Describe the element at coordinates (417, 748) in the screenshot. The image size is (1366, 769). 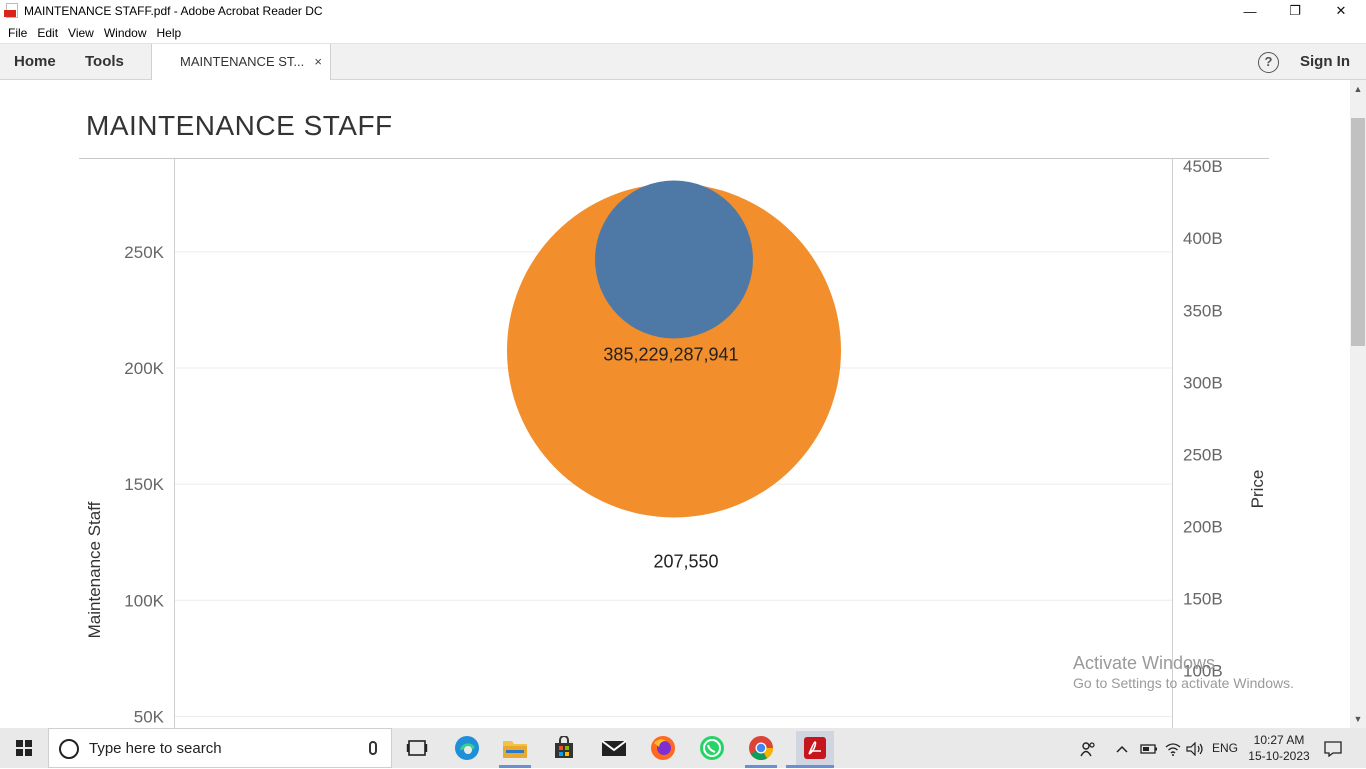
I see `task-view-icon` at that location.